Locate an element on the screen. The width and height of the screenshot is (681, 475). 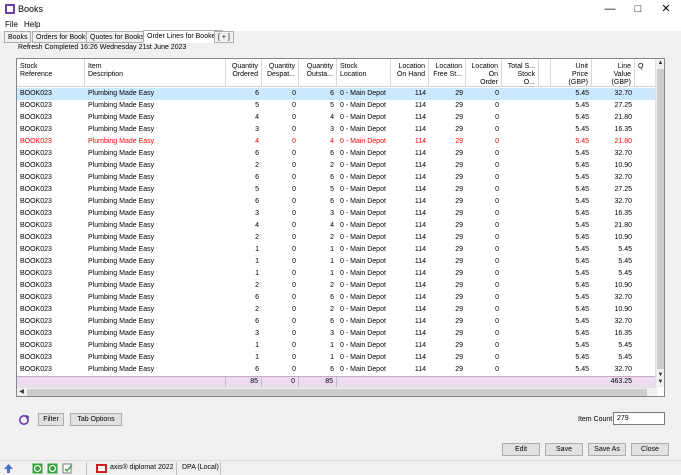
tab-options-button: Tab Options is located at coordinates (96, 419).